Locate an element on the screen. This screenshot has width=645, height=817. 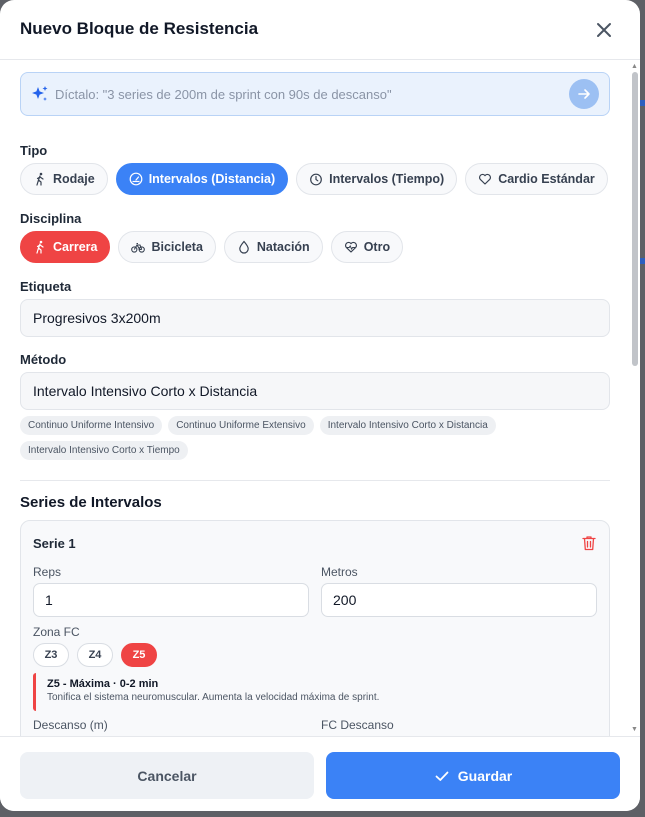
disciplina-options: Carrera Bicicleta Natación Otro is located at coordinates (212, 247).